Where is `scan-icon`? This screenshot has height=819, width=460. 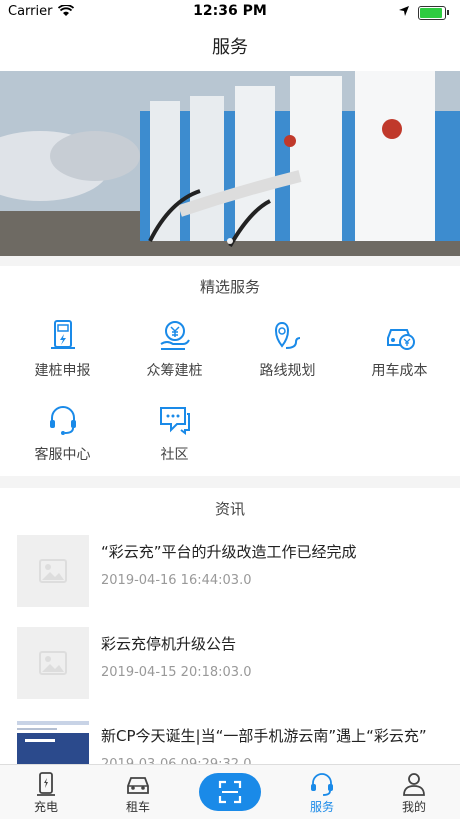 scan-icon is located at coordinates (230, 792).